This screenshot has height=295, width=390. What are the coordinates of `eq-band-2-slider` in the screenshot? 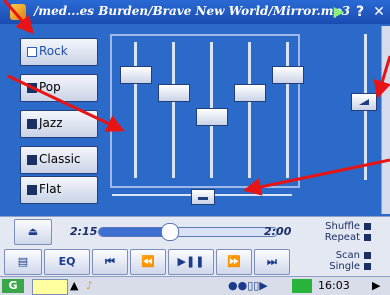 It's located at (174, 93).